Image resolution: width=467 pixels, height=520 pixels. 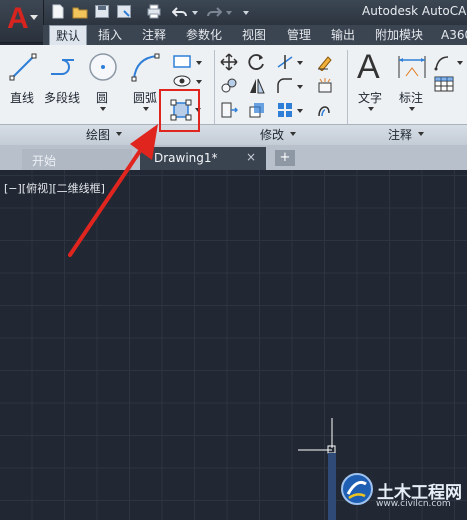 What do you see at coordinates (257, 110) in the screenshot?
I see `scale-icon` at bounding box center [257, 110].